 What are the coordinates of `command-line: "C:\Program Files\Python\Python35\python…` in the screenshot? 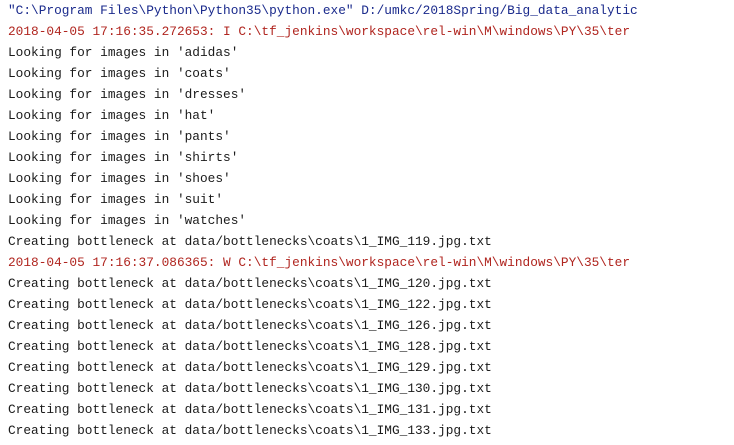 It's located at (323, 10).